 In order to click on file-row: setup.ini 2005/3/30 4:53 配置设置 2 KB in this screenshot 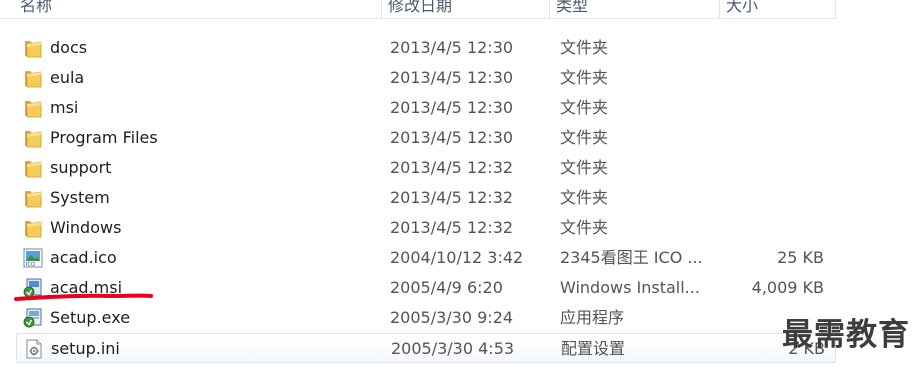, I will do `click(426, 348)`.